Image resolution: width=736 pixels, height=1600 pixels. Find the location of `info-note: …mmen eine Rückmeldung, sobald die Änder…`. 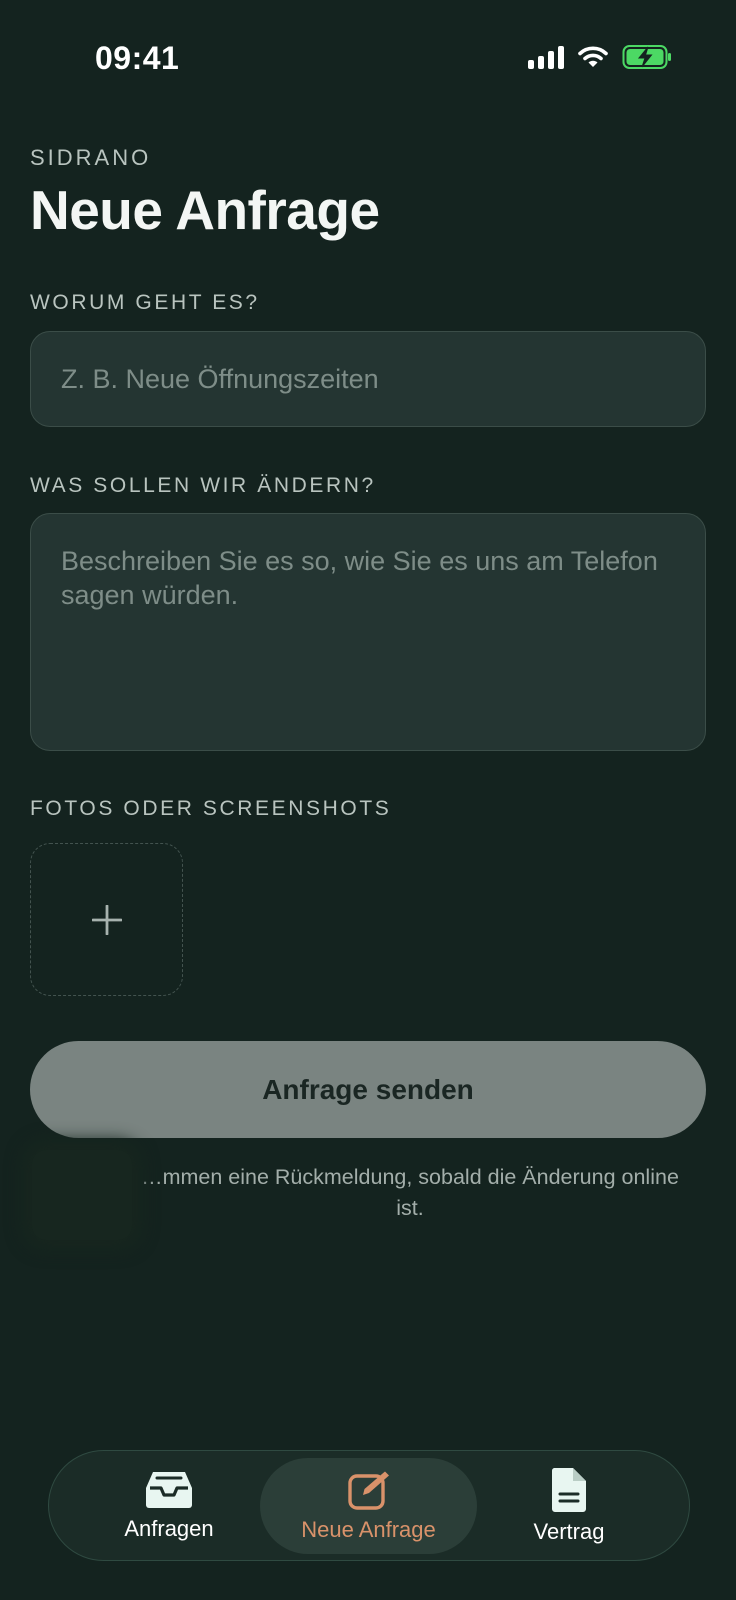

info-note: …mmen eine Rückmeldung, sobald die Änder… is located at coordinates (410, 1192).